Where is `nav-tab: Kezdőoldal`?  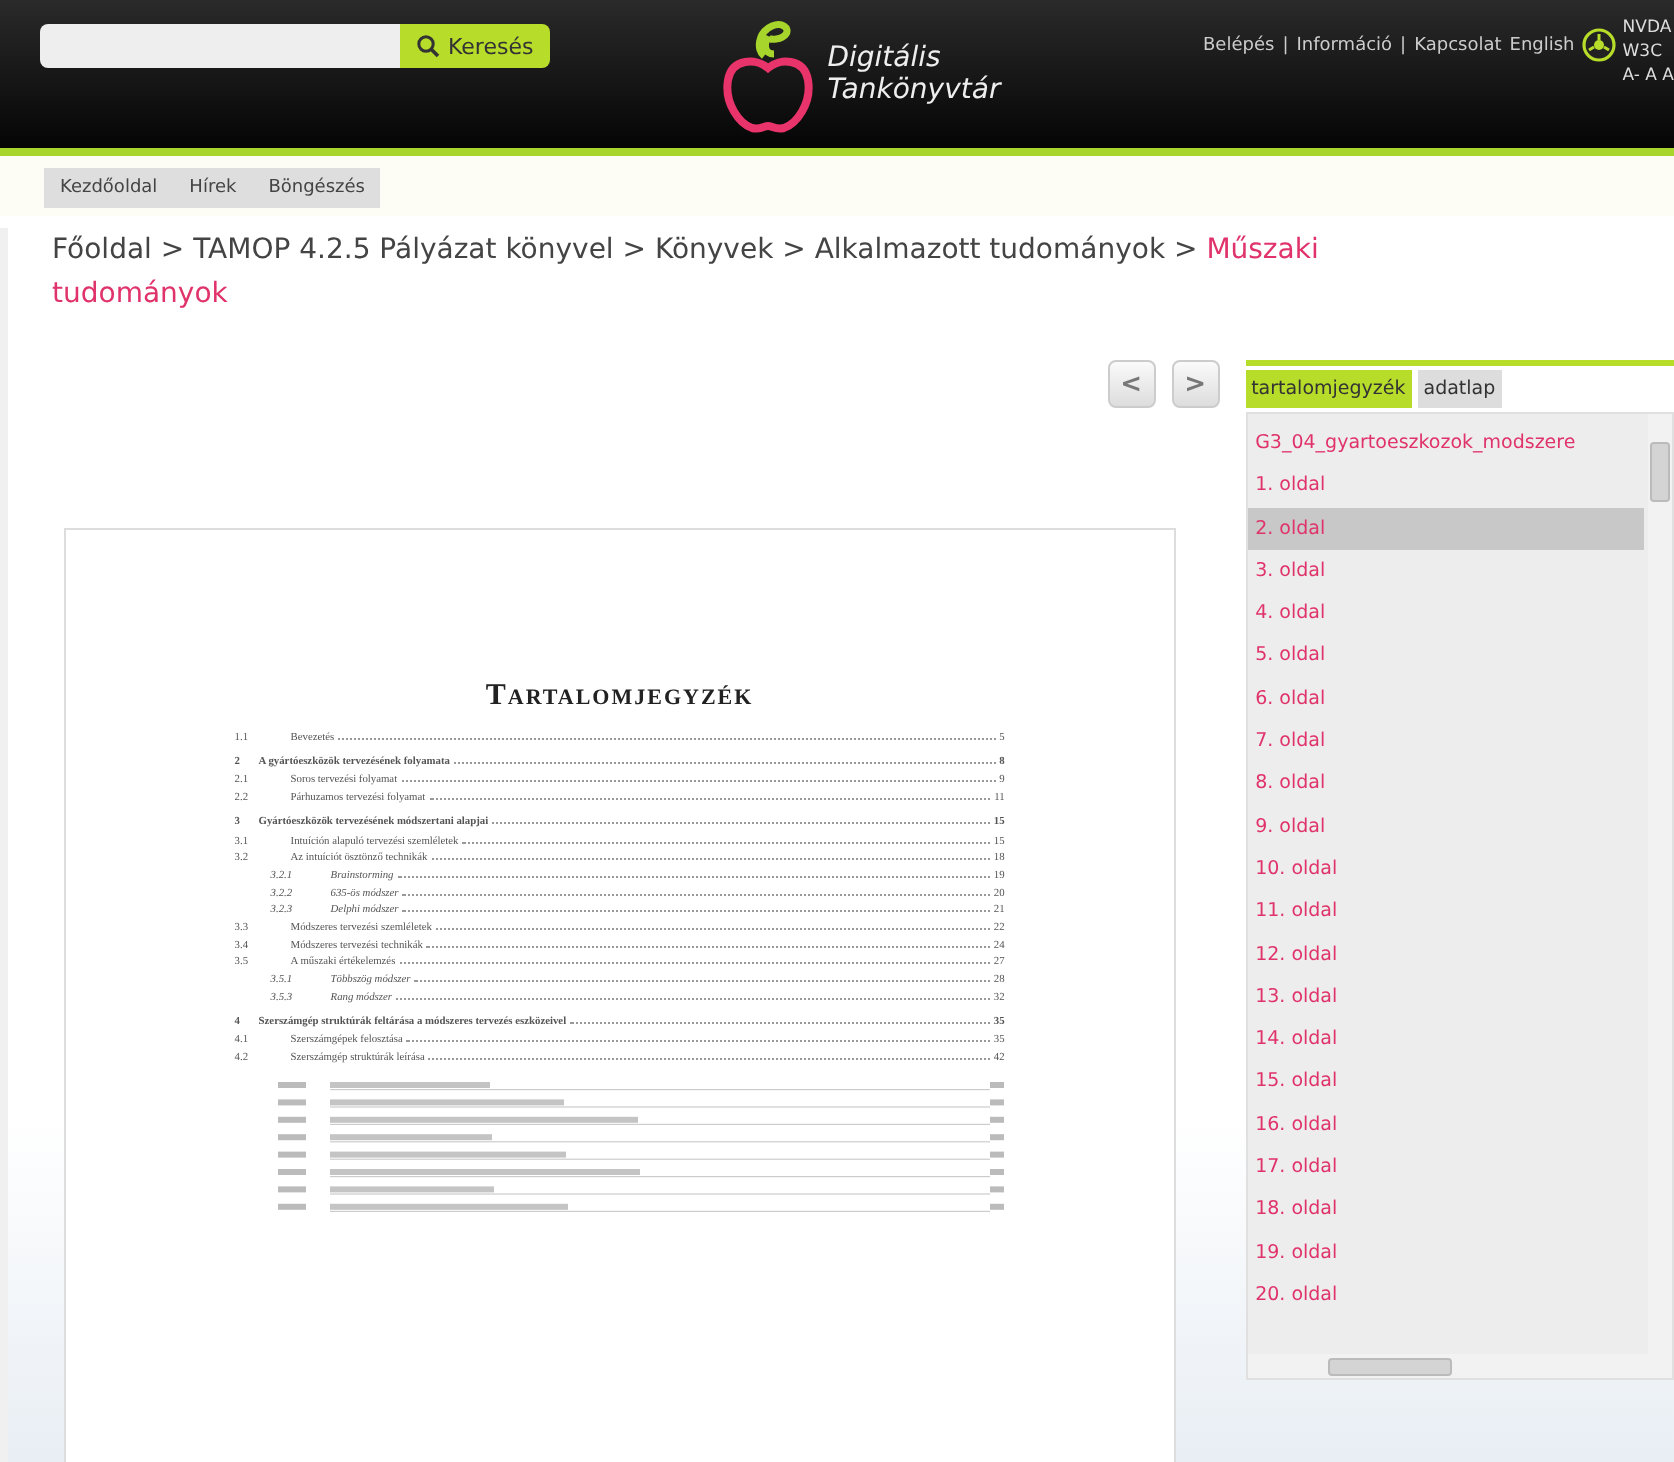 nav-tab: Kezdőoldal is located at coordinates (109, 188).